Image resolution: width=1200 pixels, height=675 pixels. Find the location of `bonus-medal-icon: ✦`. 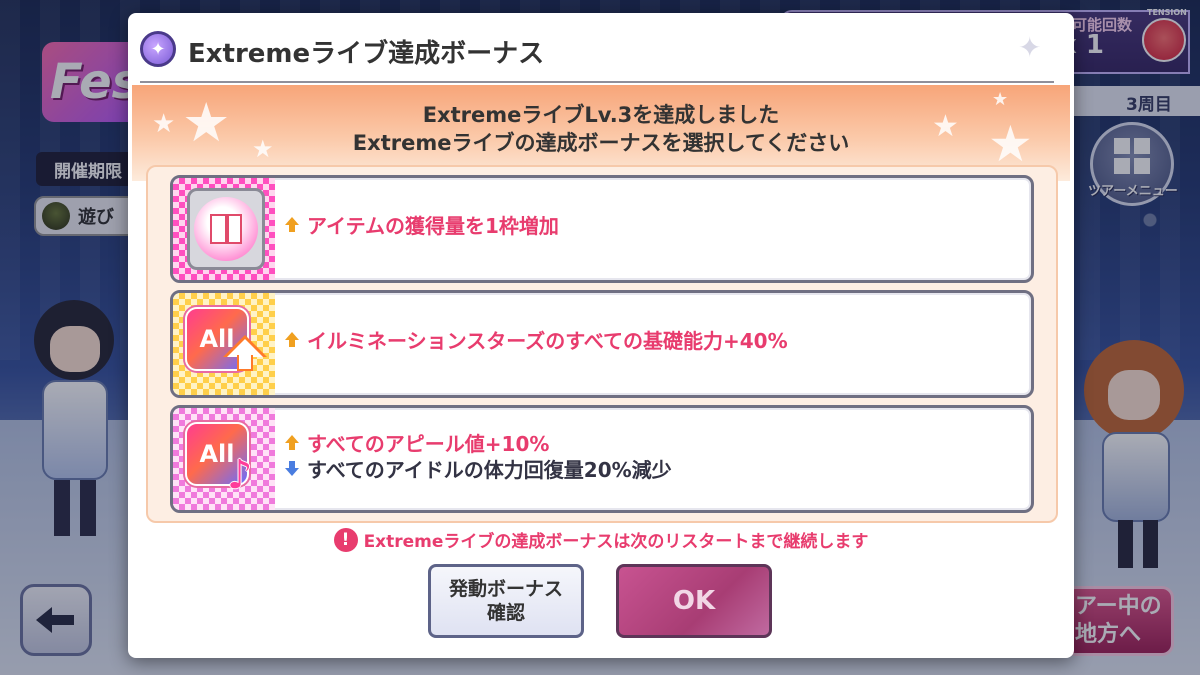

bonus-medal-icon: ✦ is located at coordinates (158, 49).